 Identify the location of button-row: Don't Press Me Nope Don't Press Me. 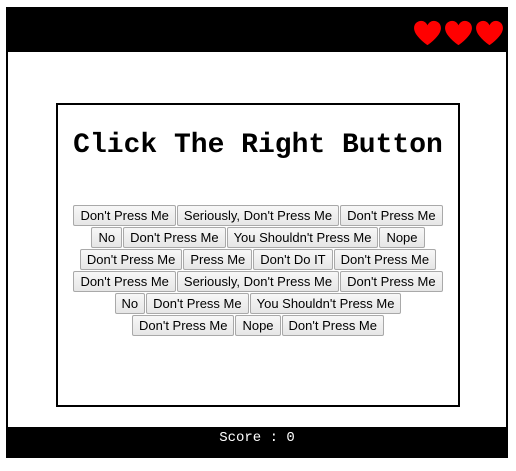
(258, 325).